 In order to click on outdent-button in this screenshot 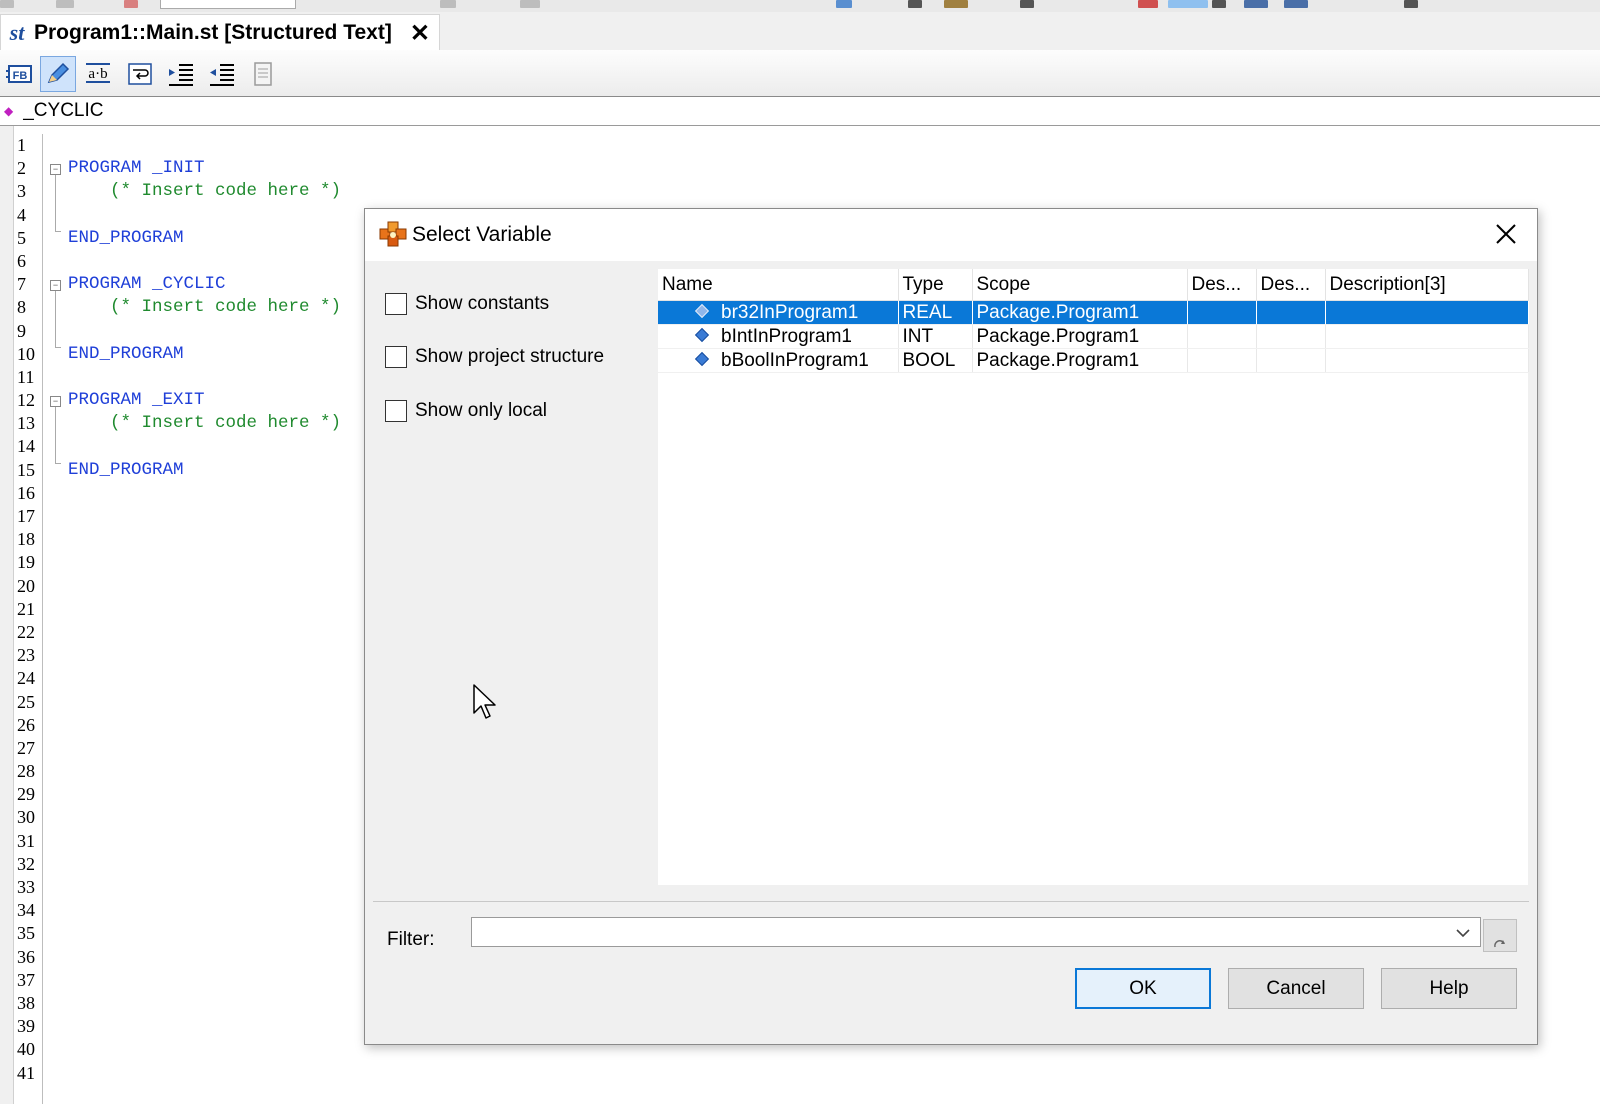, I will do `click(222, 74)`.